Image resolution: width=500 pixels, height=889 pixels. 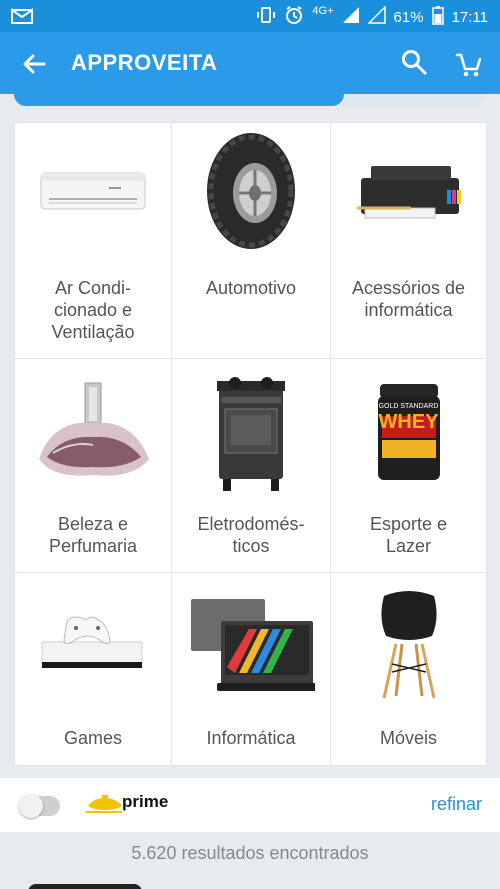 What do you see at coordinates (469, 17) in the screenshot?
I see `clock: 17:11` at bounding box center [469, 17].